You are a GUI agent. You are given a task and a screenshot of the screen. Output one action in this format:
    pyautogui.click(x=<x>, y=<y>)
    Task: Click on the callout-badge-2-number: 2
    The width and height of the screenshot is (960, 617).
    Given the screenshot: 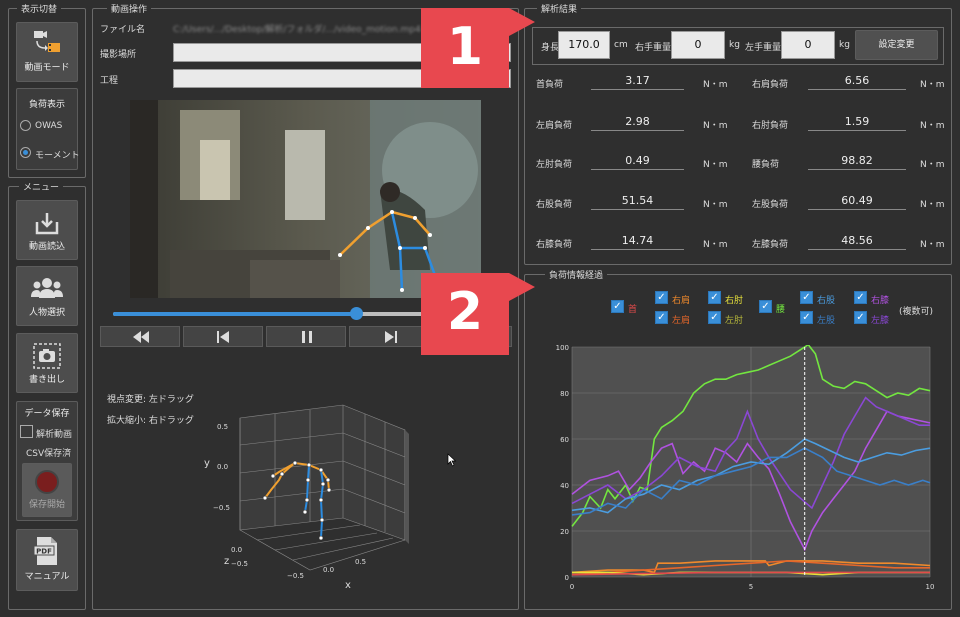 What is the action you would take?
    pyautogui.click(x=465, y=312)
    